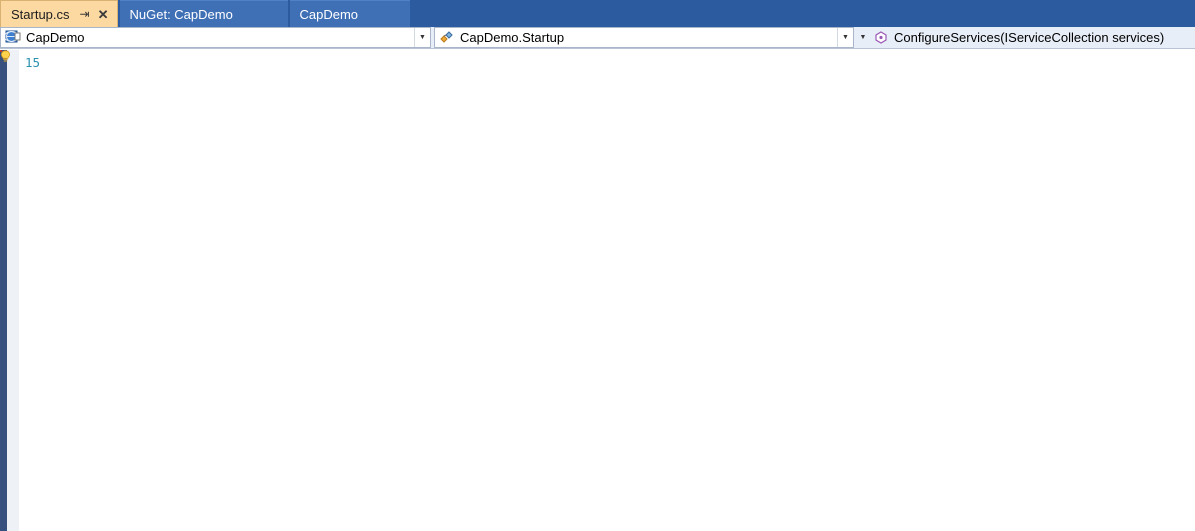 The image size is (1195, 531). What do you see at coordinates (597, 13) in the screenshot?
I see `editor-tab-bar: Startup.cs ⇥ ✕ NuGet: CapDemo CapDemo` at bounding box center [597, 13].